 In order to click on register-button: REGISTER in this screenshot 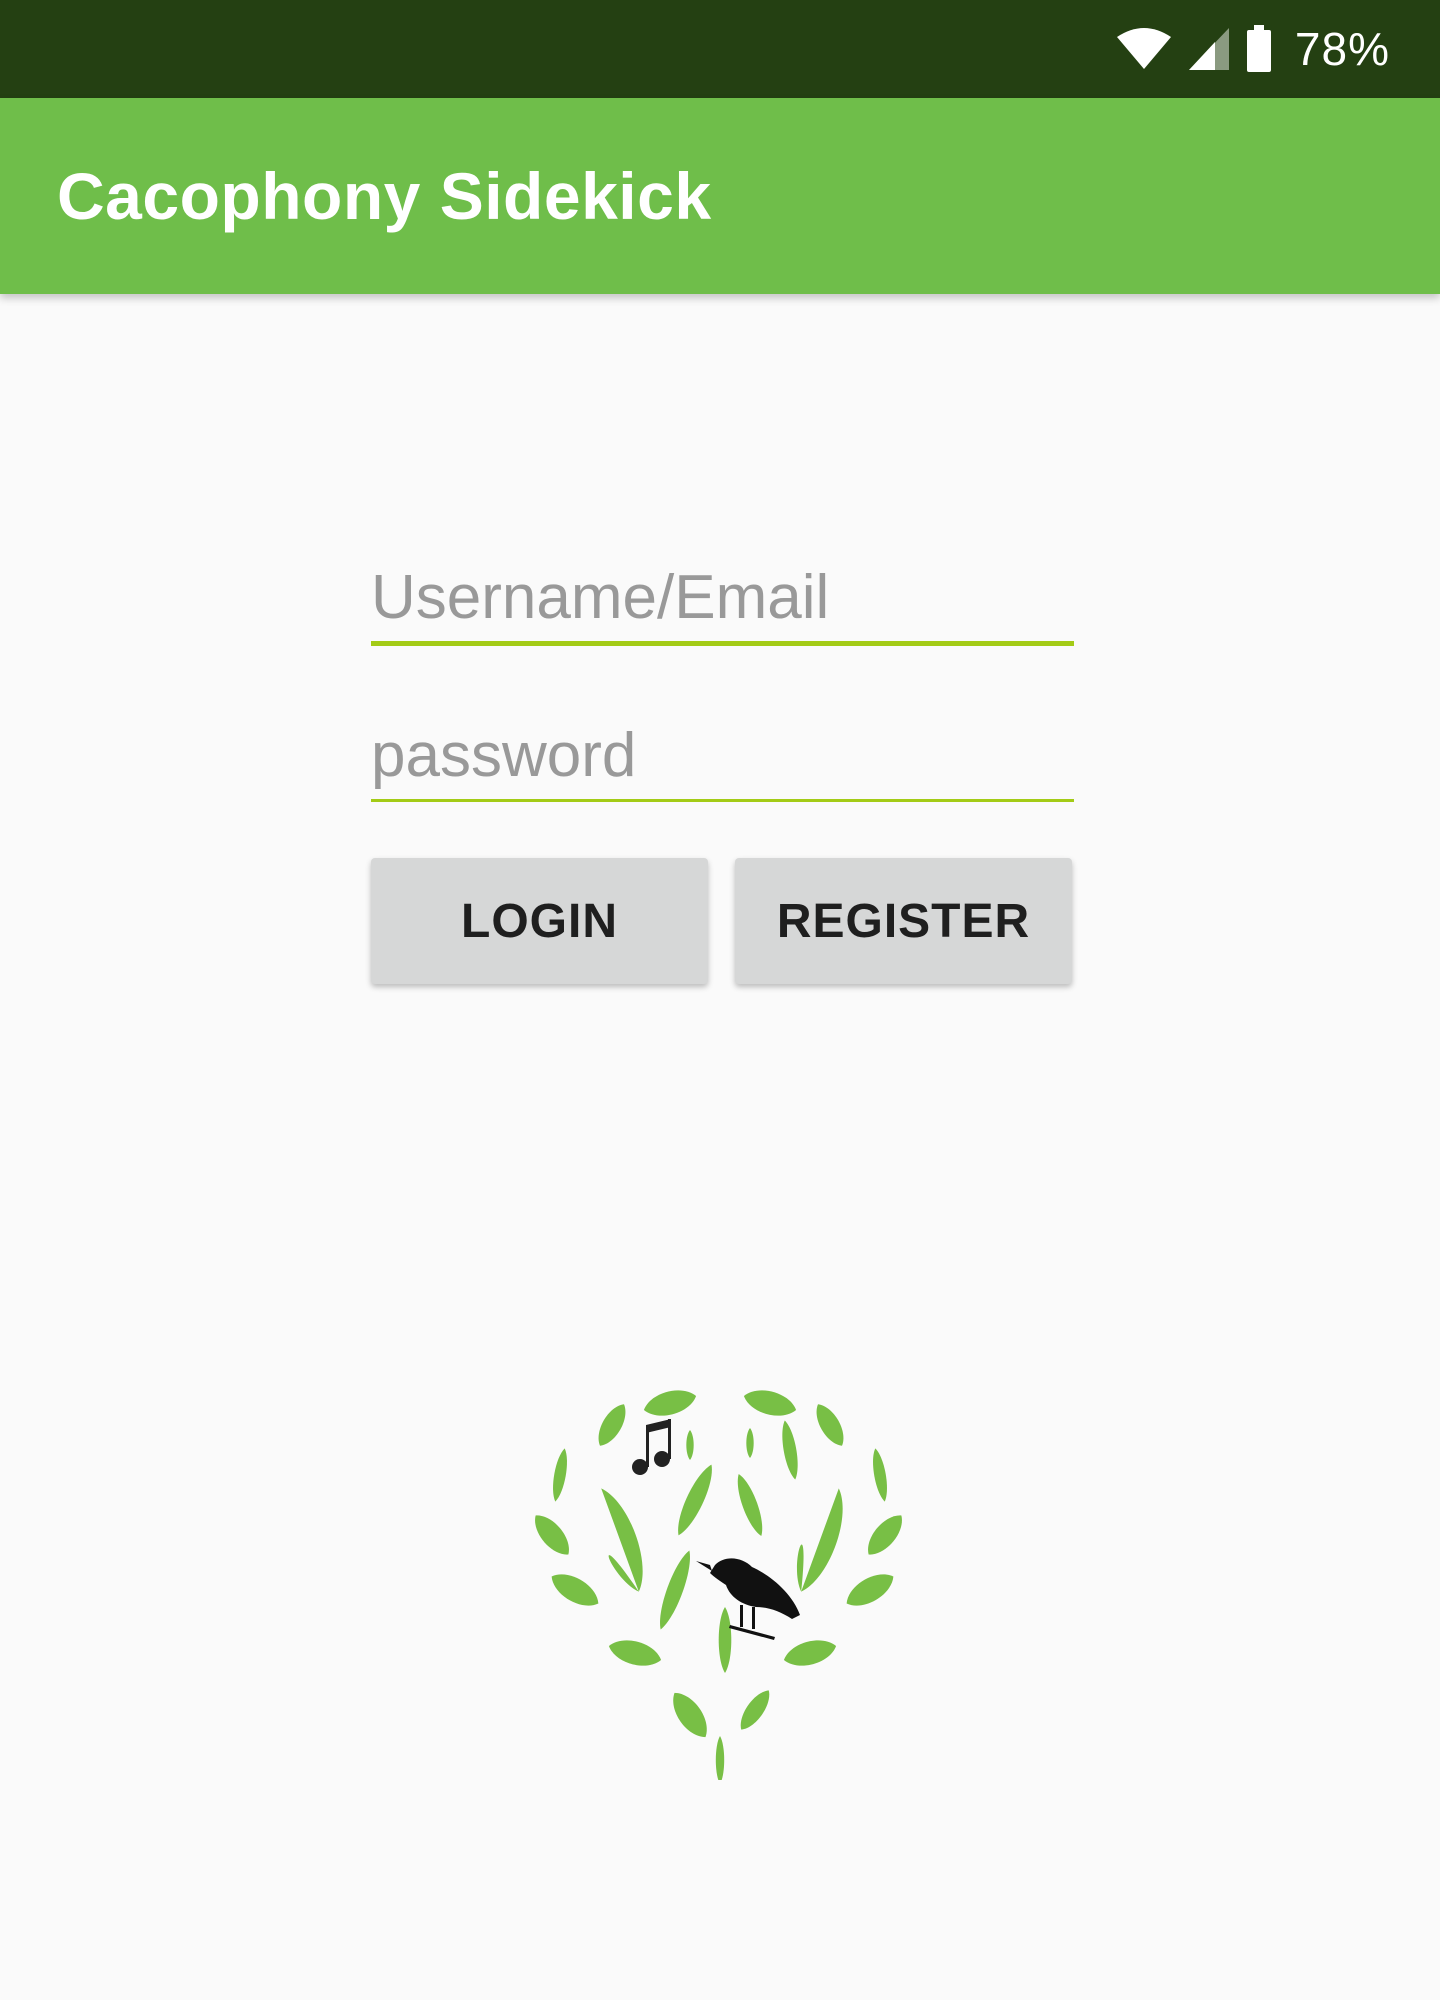, I will do `click(903, 921)`.